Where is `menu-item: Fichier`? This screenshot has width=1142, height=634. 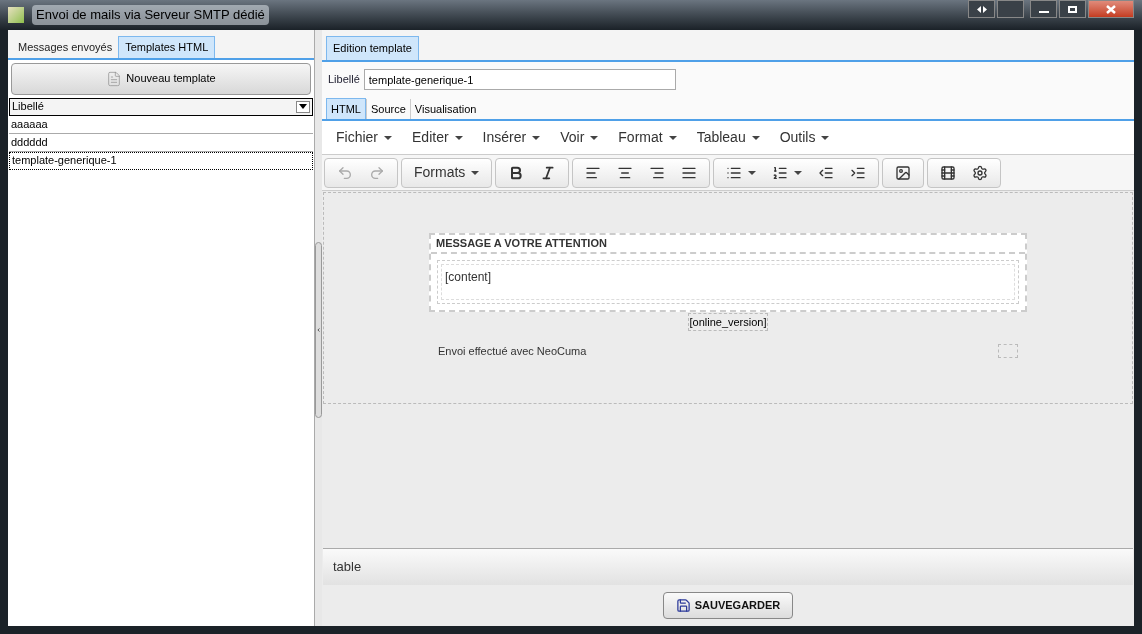
menu-item: Fichier is located at coordinates (364, 137).